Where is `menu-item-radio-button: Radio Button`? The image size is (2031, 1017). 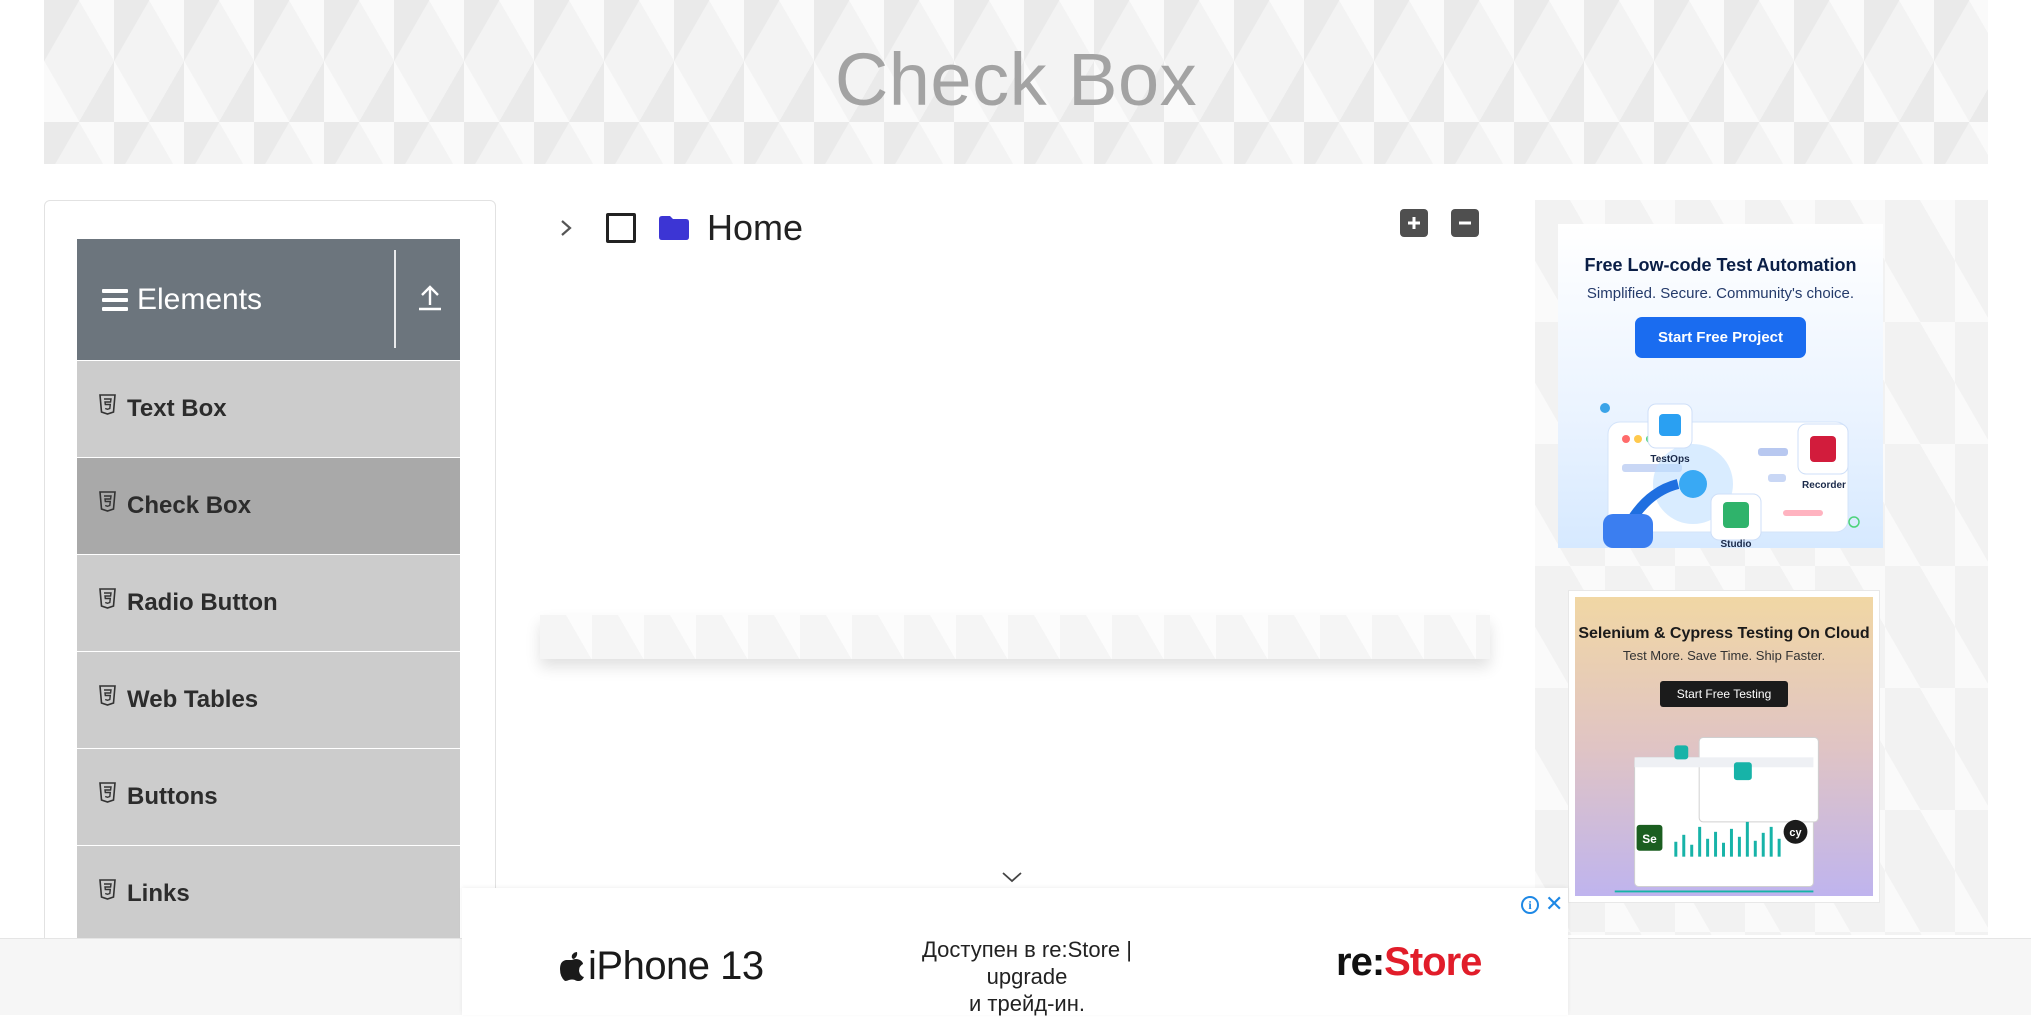 menu-item-radio-button: Radio Button is located at coordinates (268, 603).